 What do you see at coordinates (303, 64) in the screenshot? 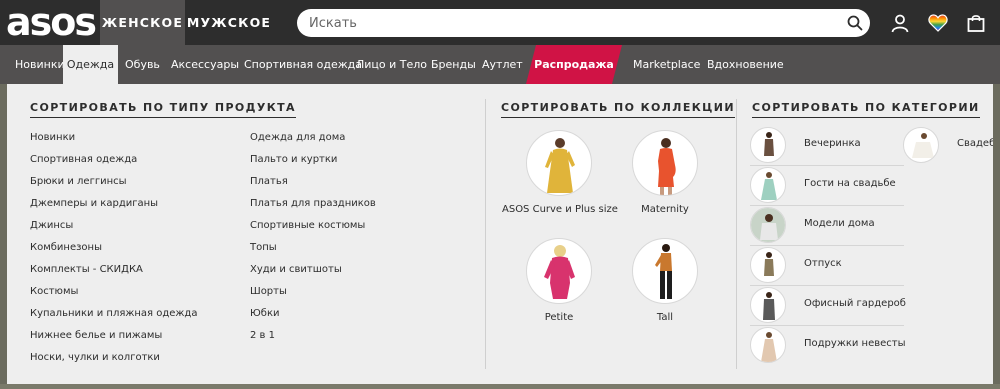
I see `nav-item-sportswear: Спортивная одежда` at bounding box center [303, 64].